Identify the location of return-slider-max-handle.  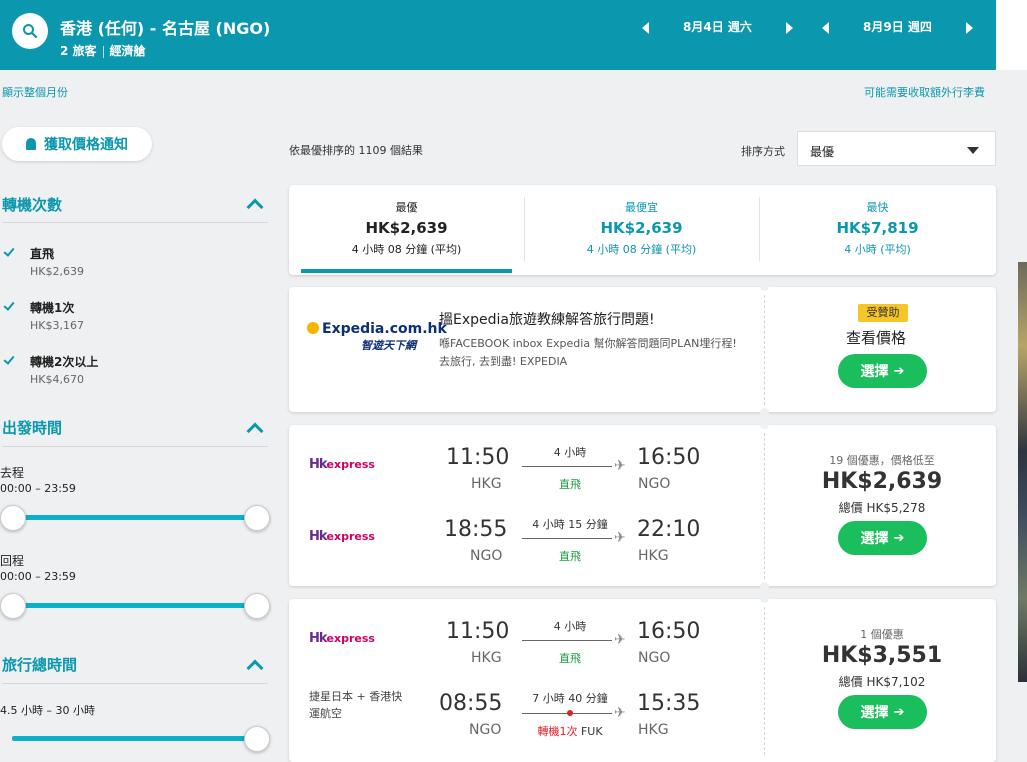
(257, 606).